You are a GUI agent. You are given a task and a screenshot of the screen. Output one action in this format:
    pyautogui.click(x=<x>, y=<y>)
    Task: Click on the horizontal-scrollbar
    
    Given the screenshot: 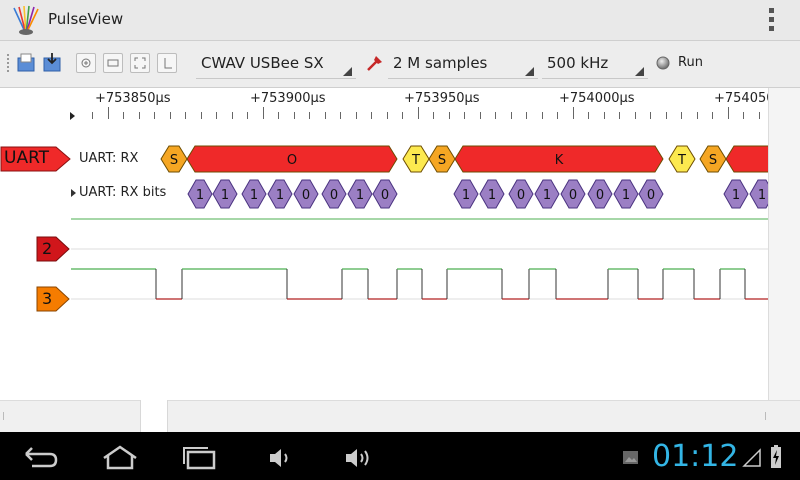 What is the action you would take?
    pyautogui.click(x=400, y=416)
    